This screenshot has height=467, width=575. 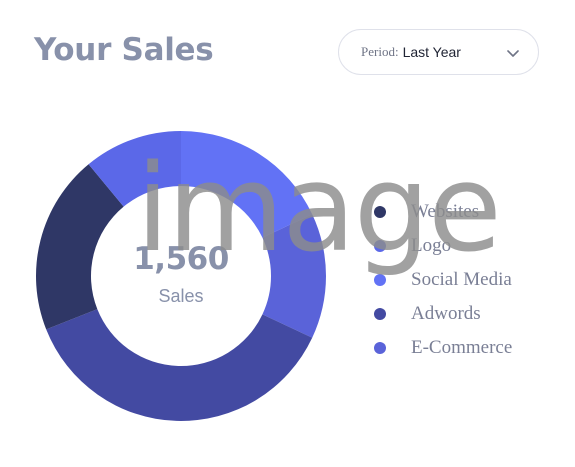 What do you see at coordinates (179, 365) in the screenshot?
I see `donut-slice-adwords` at bounding box center [179, 365].